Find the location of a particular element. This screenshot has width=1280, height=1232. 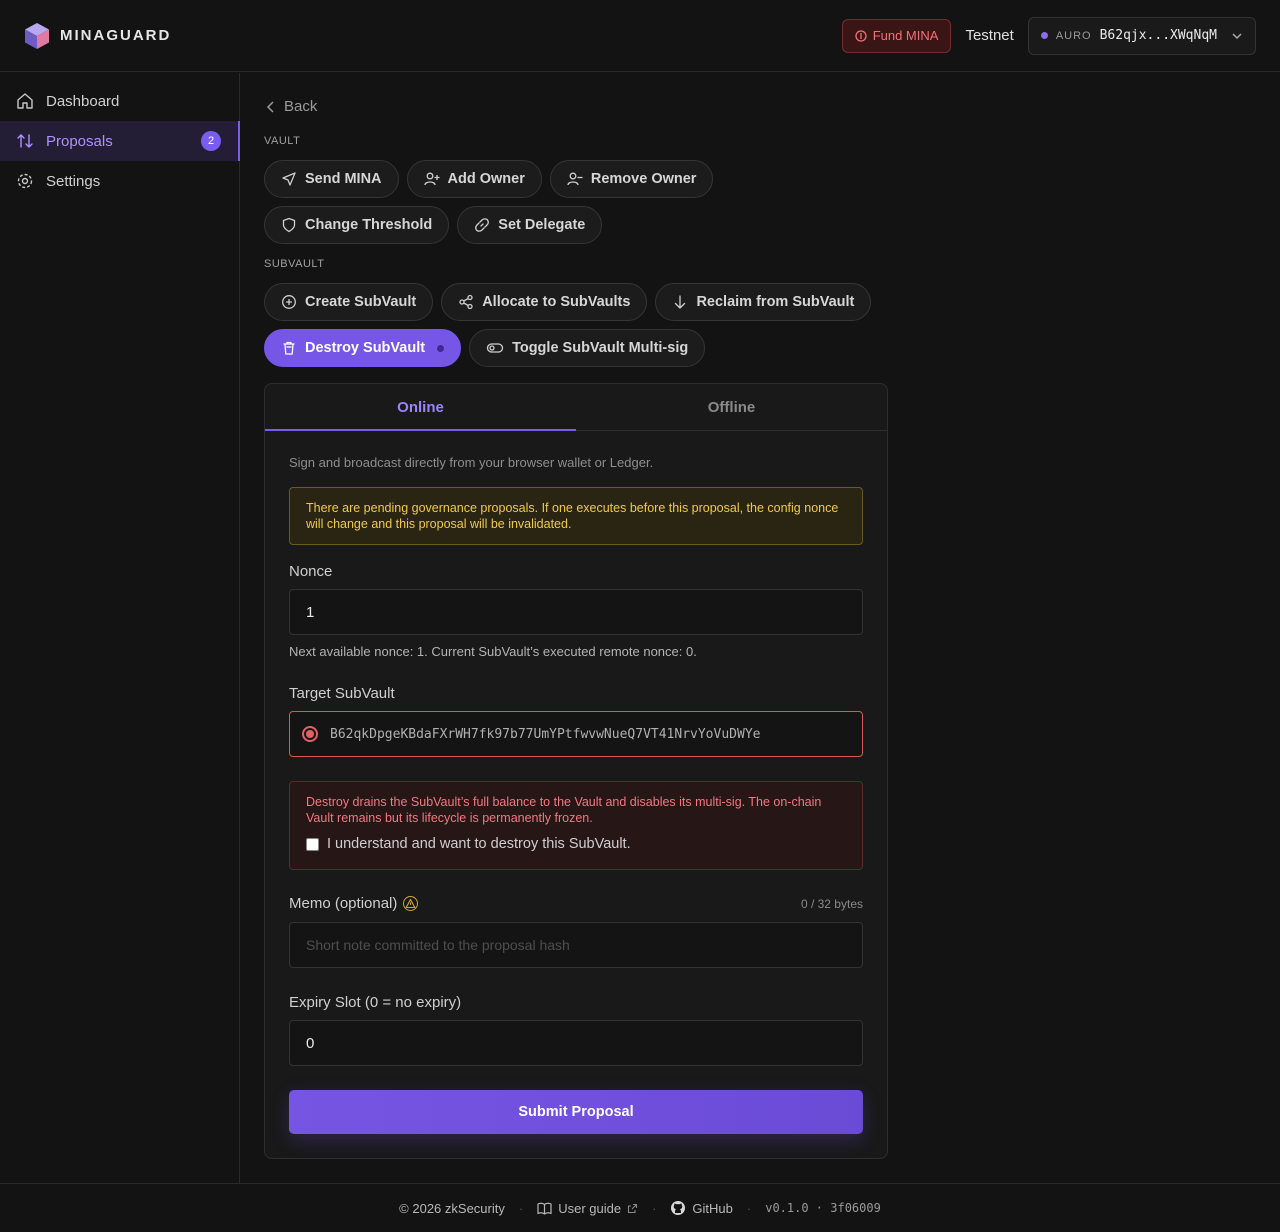

trash-icon is located at coordinates (289, 348).